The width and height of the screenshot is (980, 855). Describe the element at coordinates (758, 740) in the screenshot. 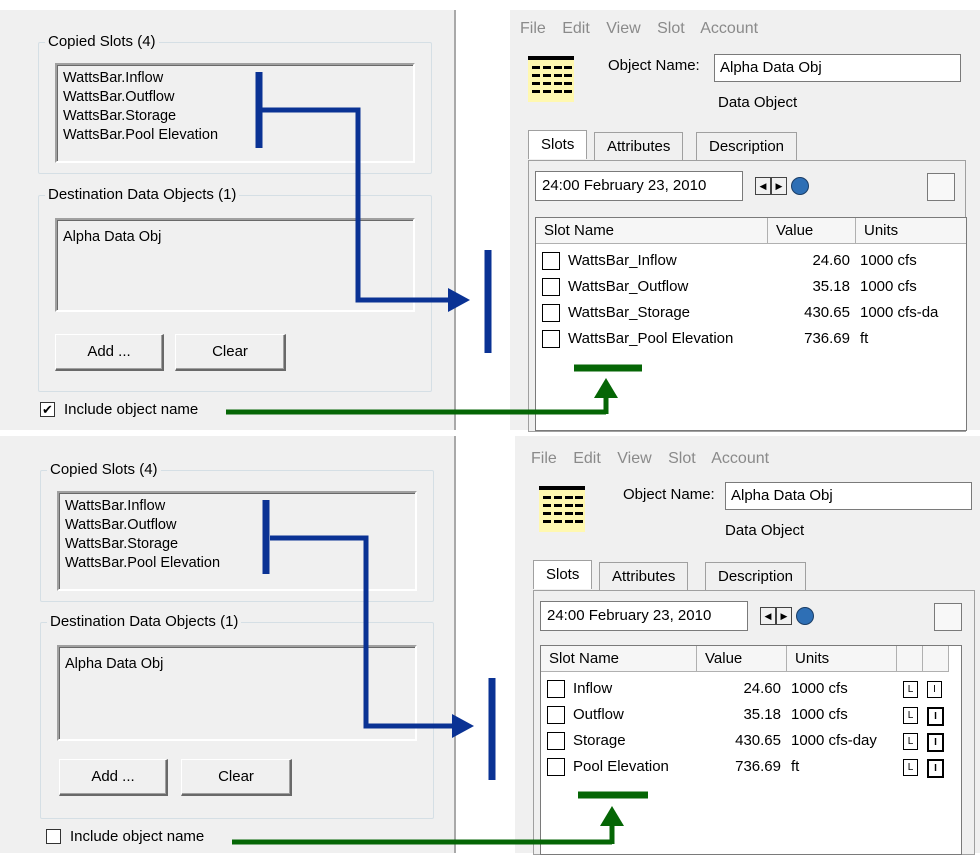

I see `slot-value: 430.65` at that location.